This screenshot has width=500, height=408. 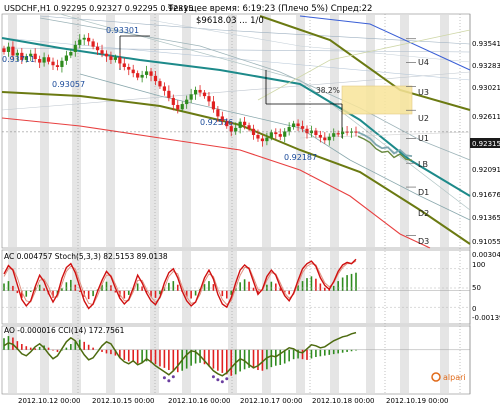 What do you see at coordinates (417, 401) in the screenshot?
I see `time-axis-label: 2012.10.19 00:00` at bounding box center [417, 401].